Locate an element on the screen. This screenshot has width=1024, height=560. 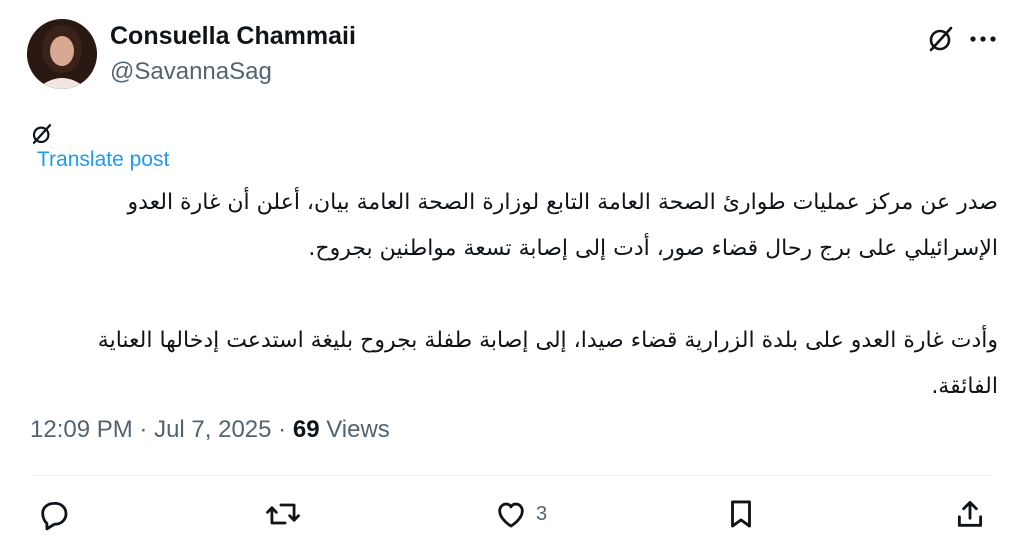
author-handle: @SavannaSag is located at coordinates (191, 72).